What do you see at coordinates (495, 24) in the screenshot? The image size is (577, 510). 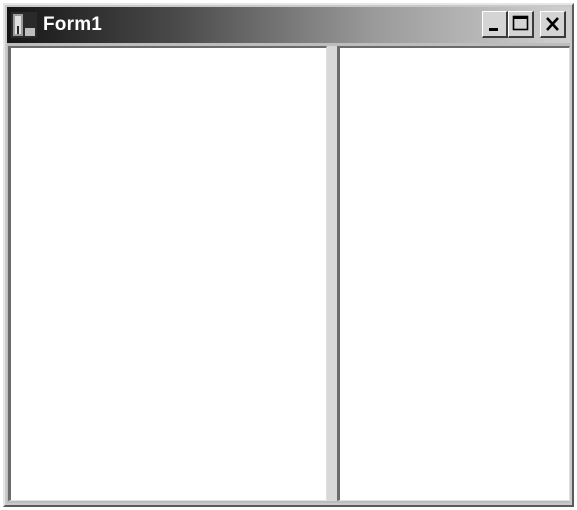 I see `minimize-button` at bounding box center [495, 24].